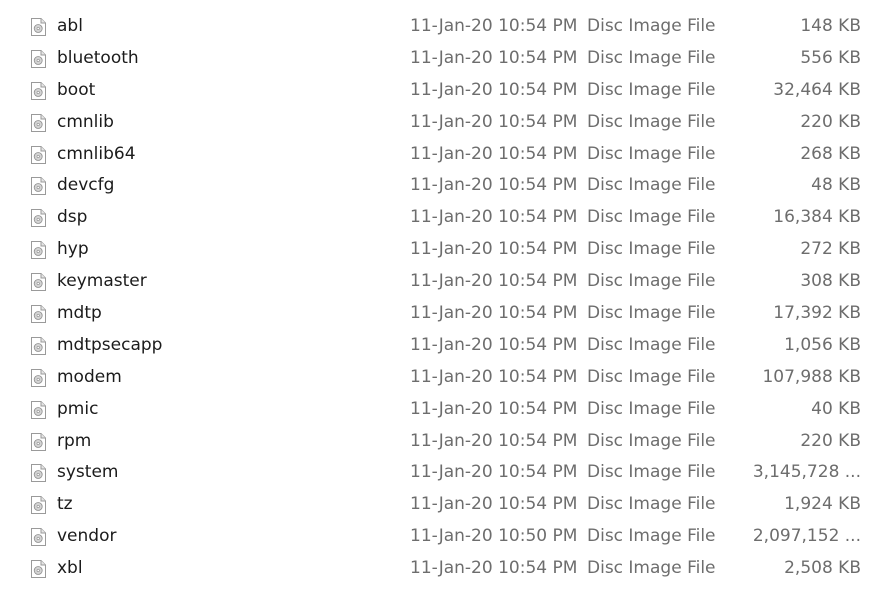  I want to click on file-size: 268 KB, so click(830, 153).